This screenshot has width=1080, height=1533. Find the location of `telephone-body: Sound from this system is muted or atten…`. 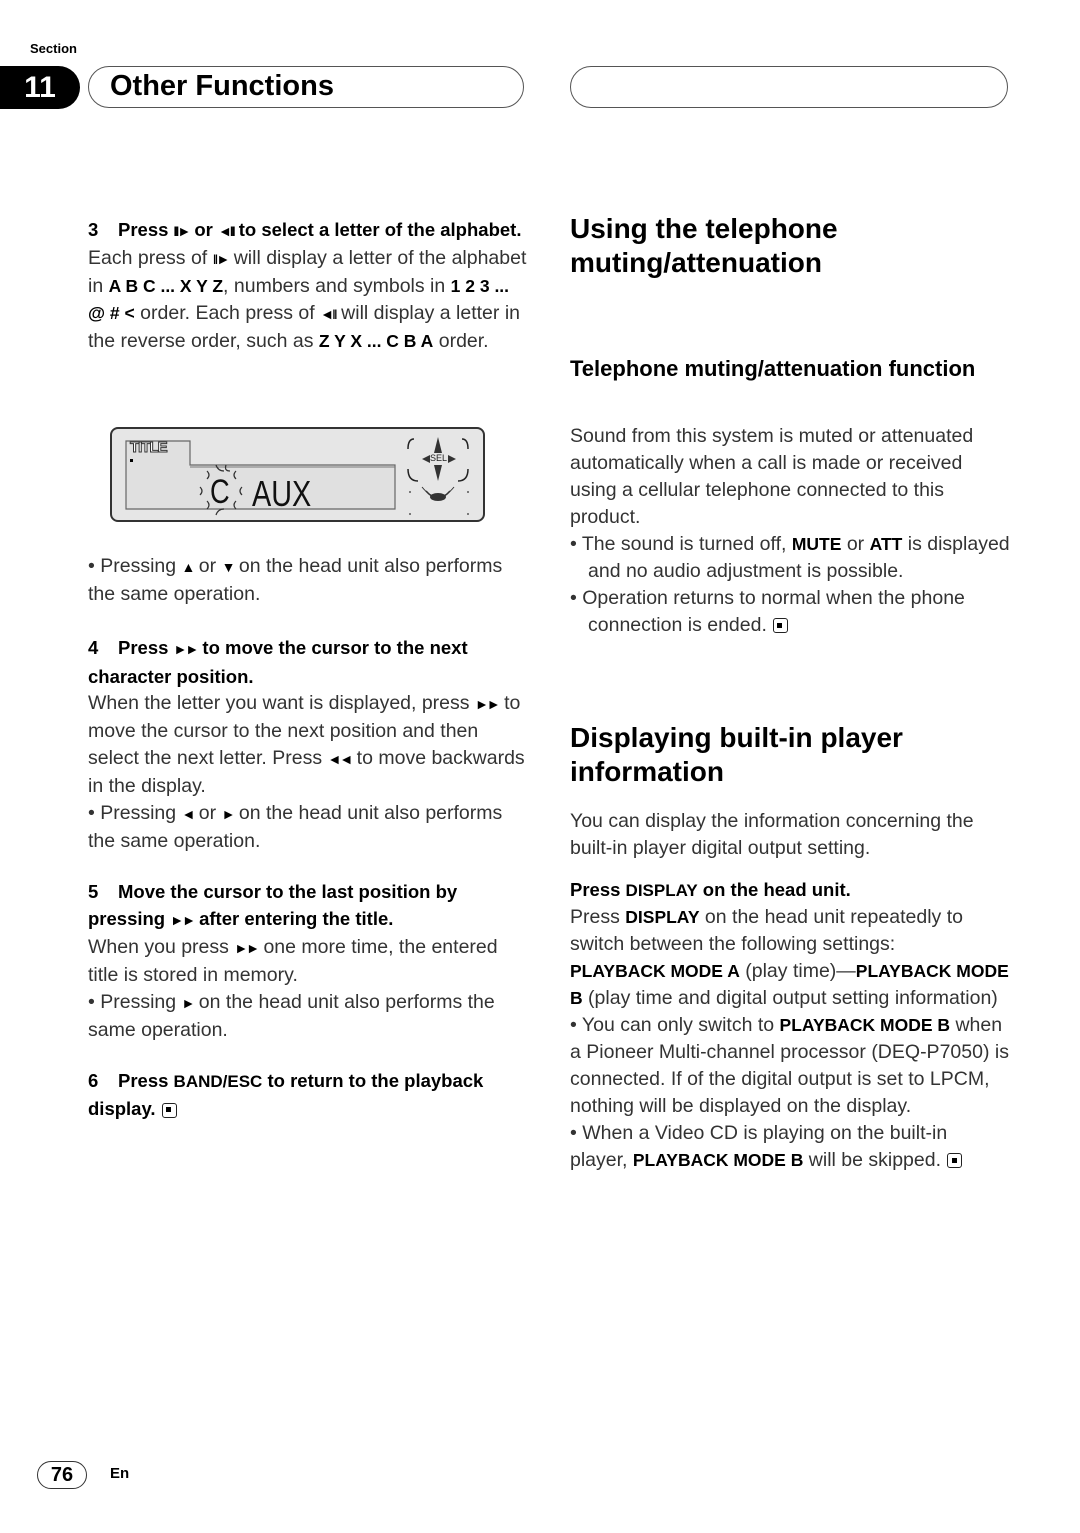

telephone-body: Sound from this system is muted or atten… is located at coordinates (772, 476).